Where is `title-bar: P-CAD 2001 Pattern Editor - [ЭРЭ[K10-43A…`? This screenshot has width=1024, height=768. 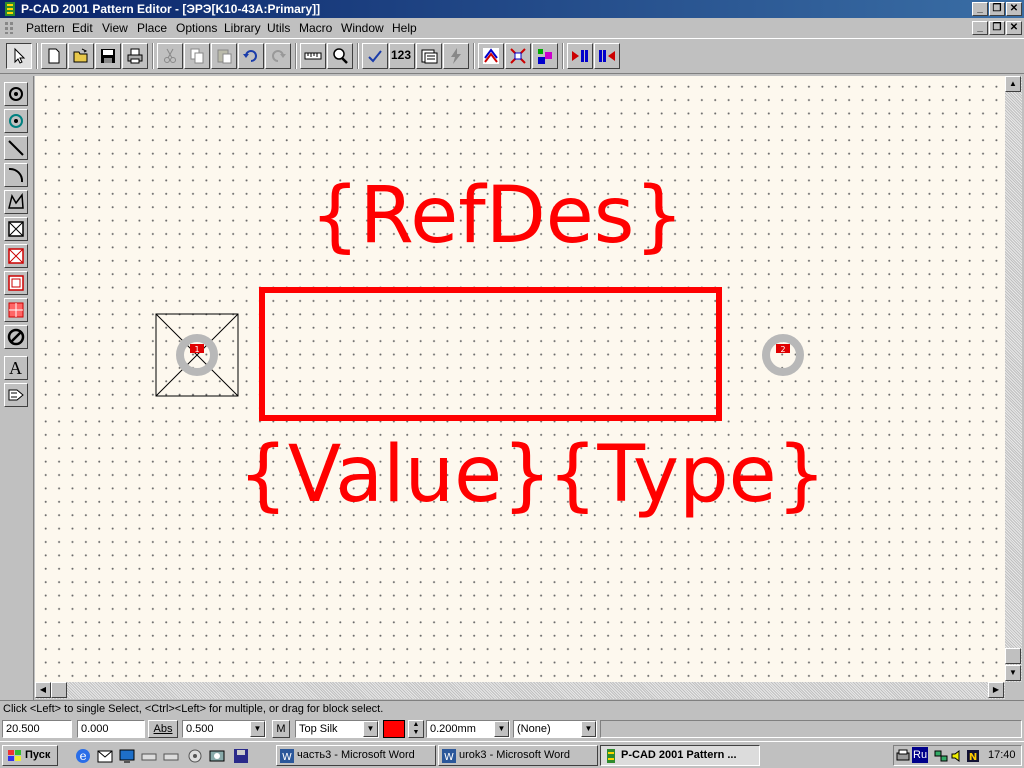 title-bar: P-CAD 2001 Pattern Editor - [ЭРЭ[K10-43A… is located at coordinates (512, 9).